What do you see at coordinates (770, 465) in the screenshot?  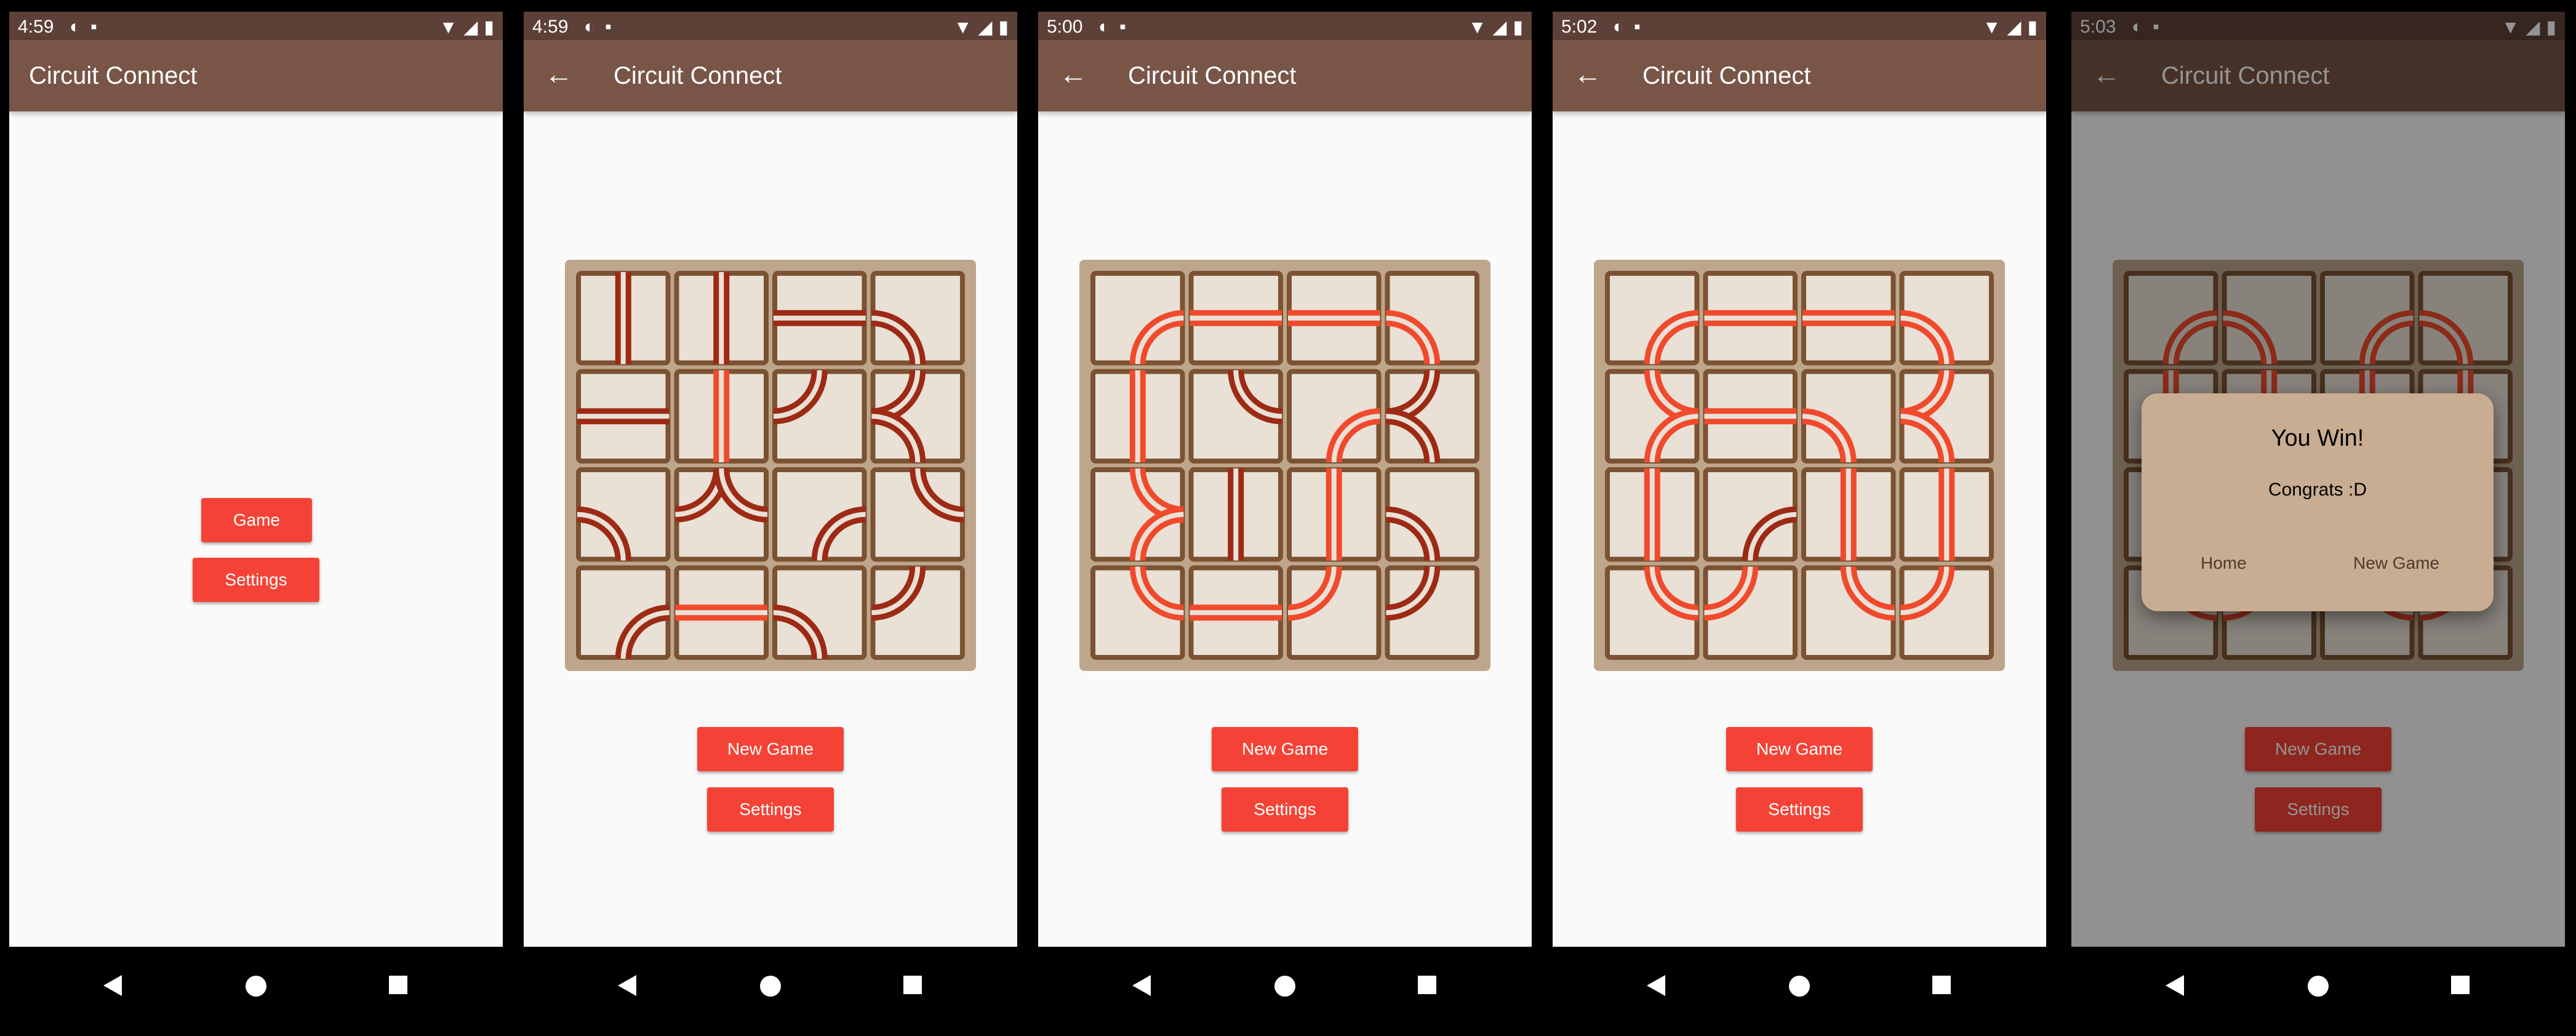 I see `game-board` at bounding box center [770, 465].